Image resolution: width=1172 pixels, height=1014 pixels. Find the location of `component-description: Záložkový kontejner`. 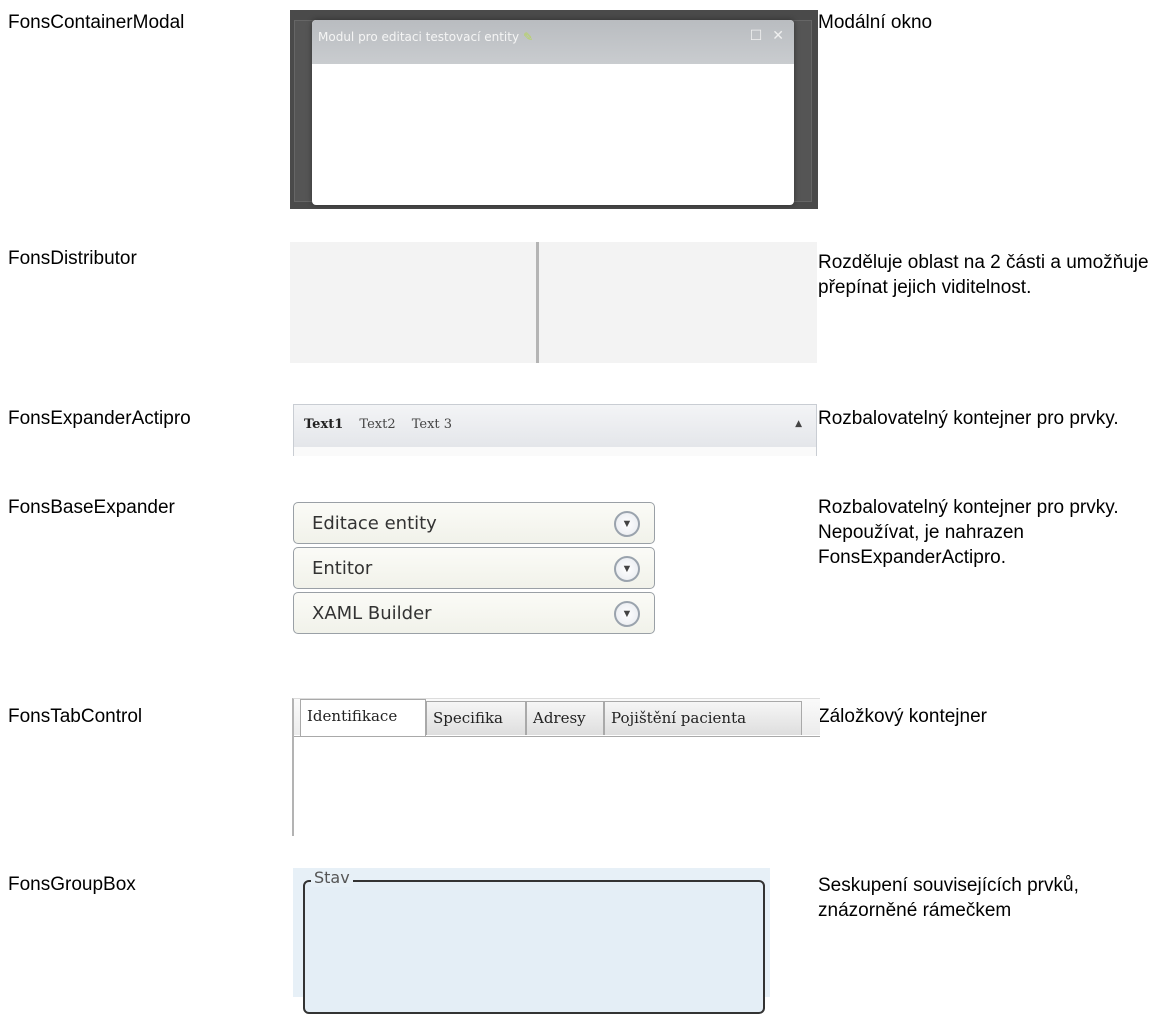

component-description: Záložkový kontejner is located at coordinates (902, 716).